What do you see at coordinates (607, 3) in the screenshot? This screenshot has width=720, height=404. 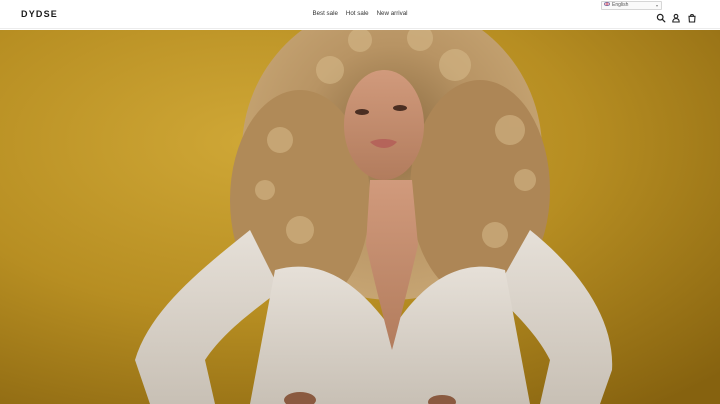 I see `uk-flag-icon` at bounding box center [607, 3].